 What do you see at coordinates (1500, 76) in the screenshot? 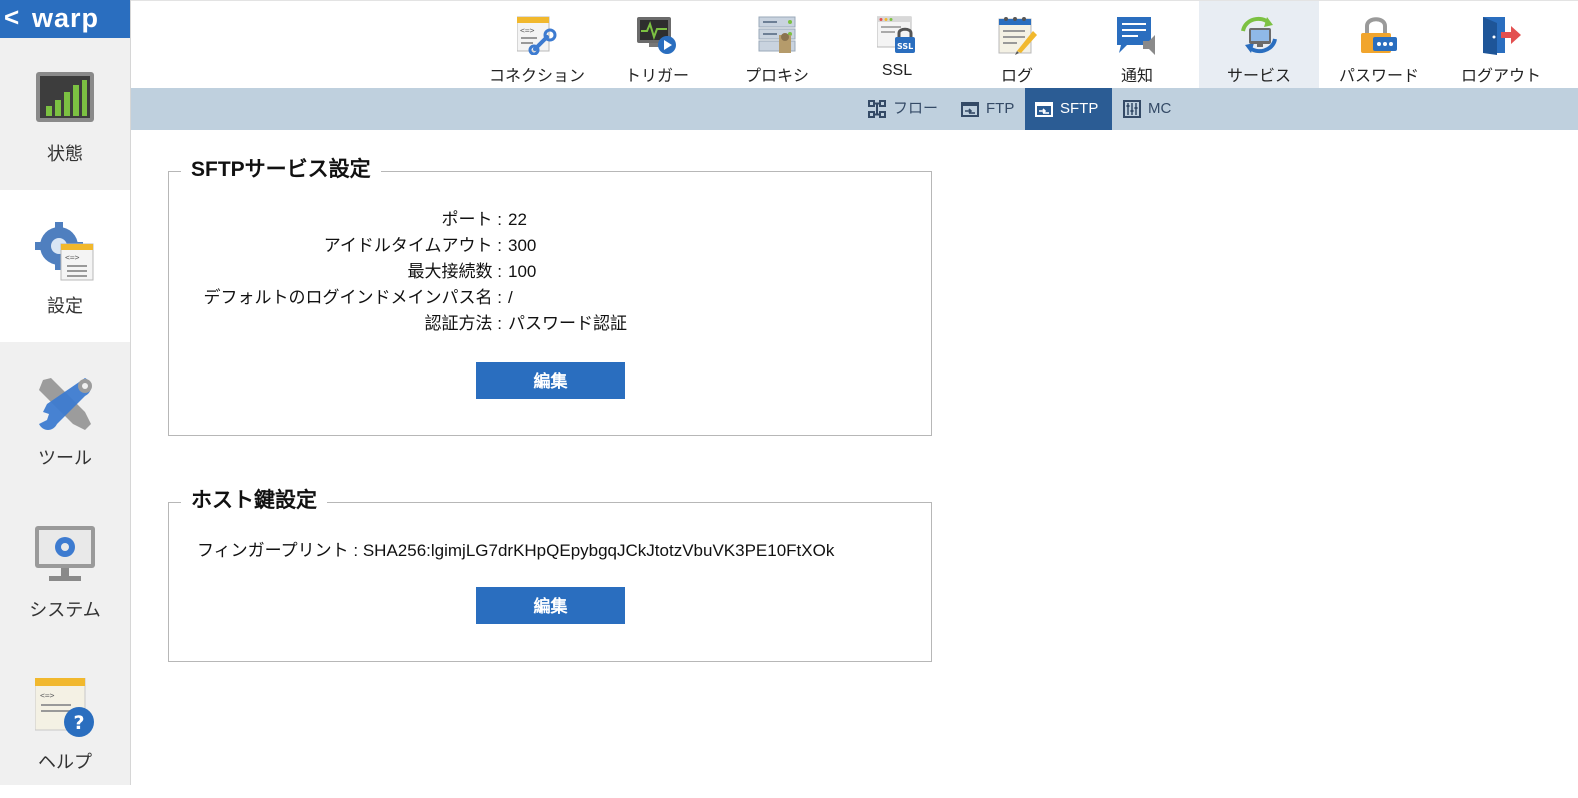
I see `tab-label: ログアウト` at bounding box center [1500, 76].